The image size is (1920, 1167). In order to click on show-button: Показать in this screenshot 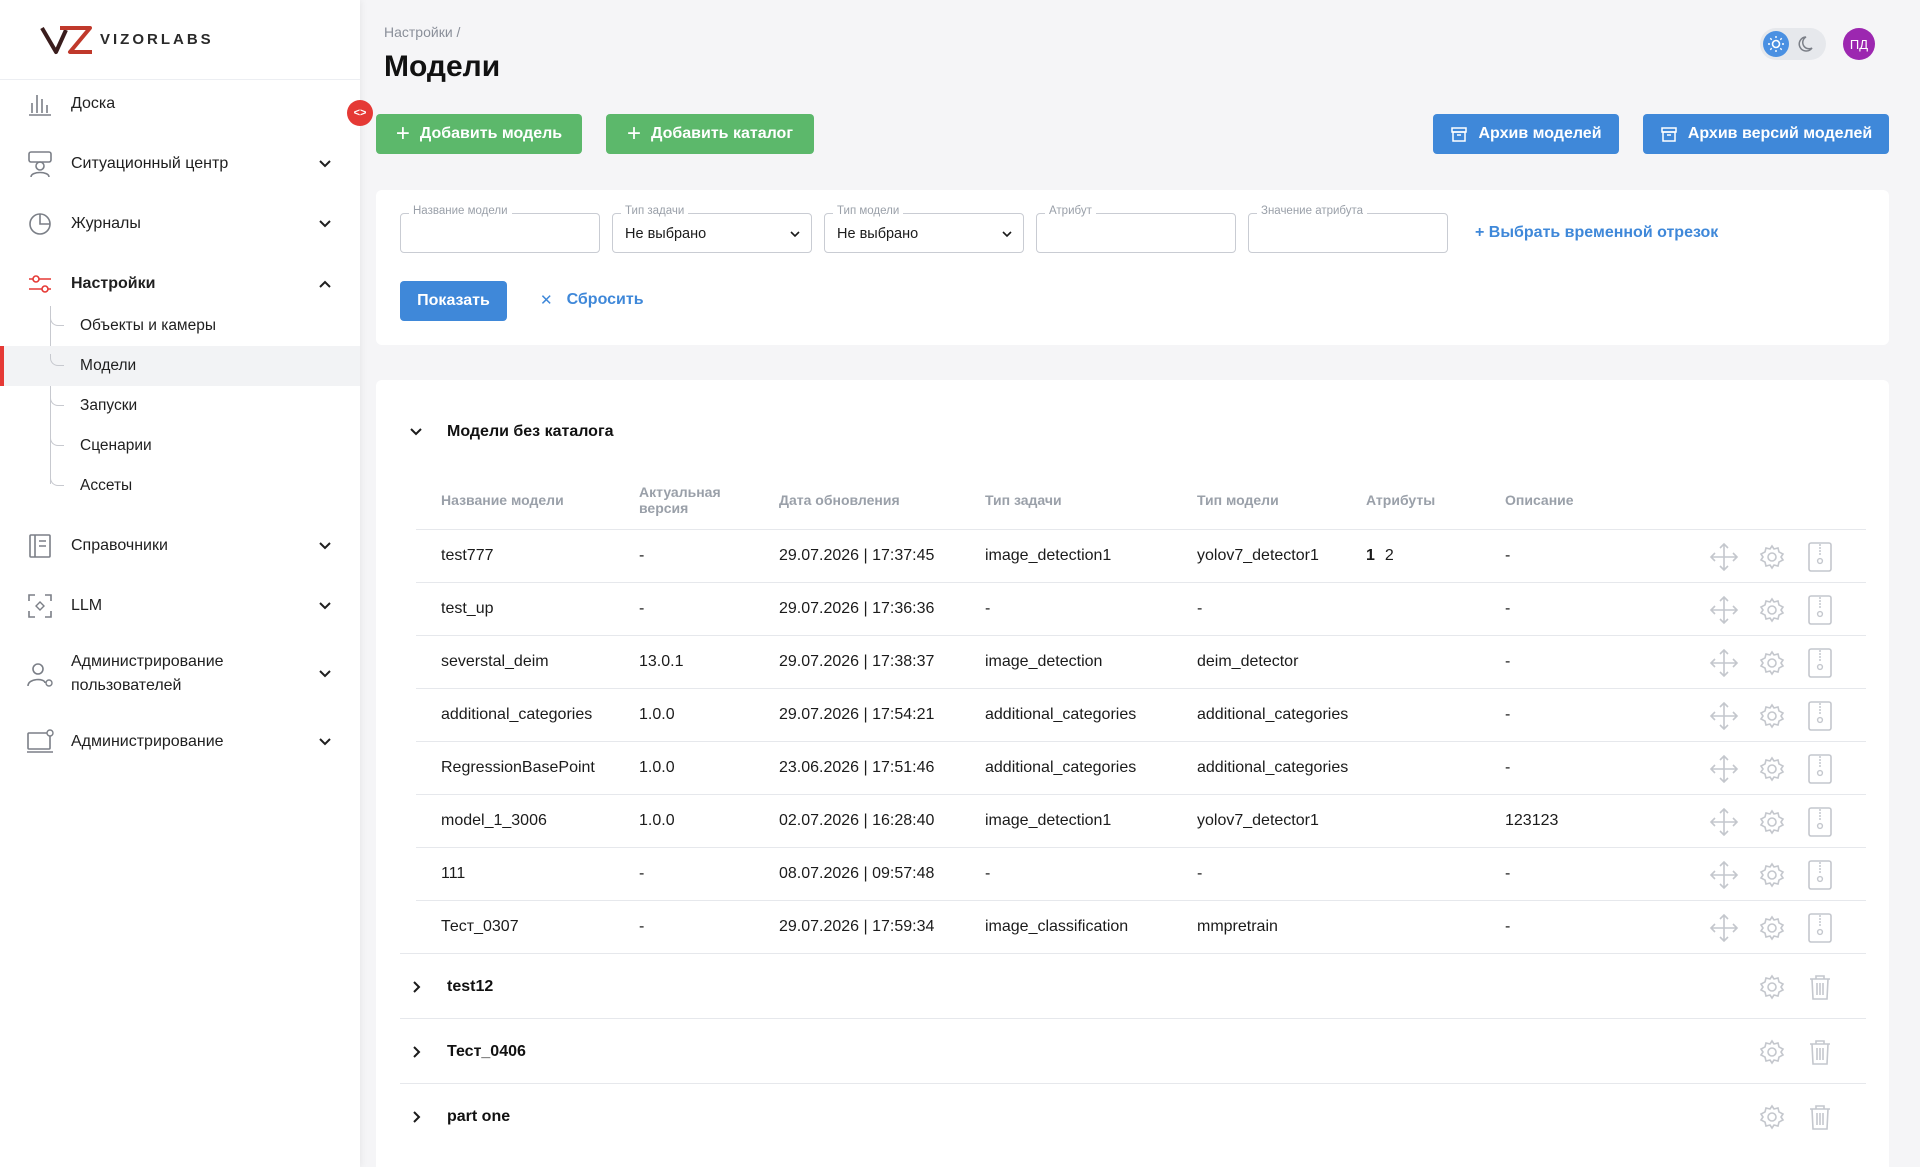, I will do `click(453, 301)`.